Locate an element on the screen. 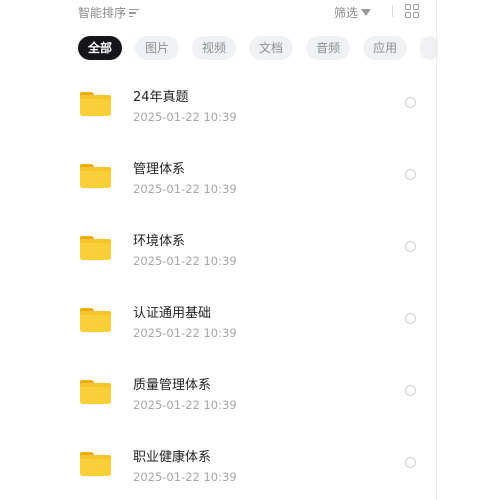 This screenshot has height=500, width=500. tab-all: 全部 is located at coordinates (100, 48).